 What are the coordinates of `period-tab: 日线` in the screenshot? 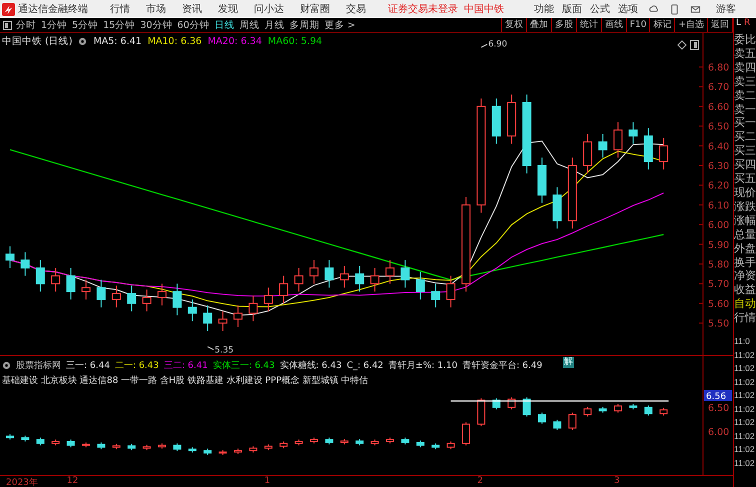 It's located at (224, 25).